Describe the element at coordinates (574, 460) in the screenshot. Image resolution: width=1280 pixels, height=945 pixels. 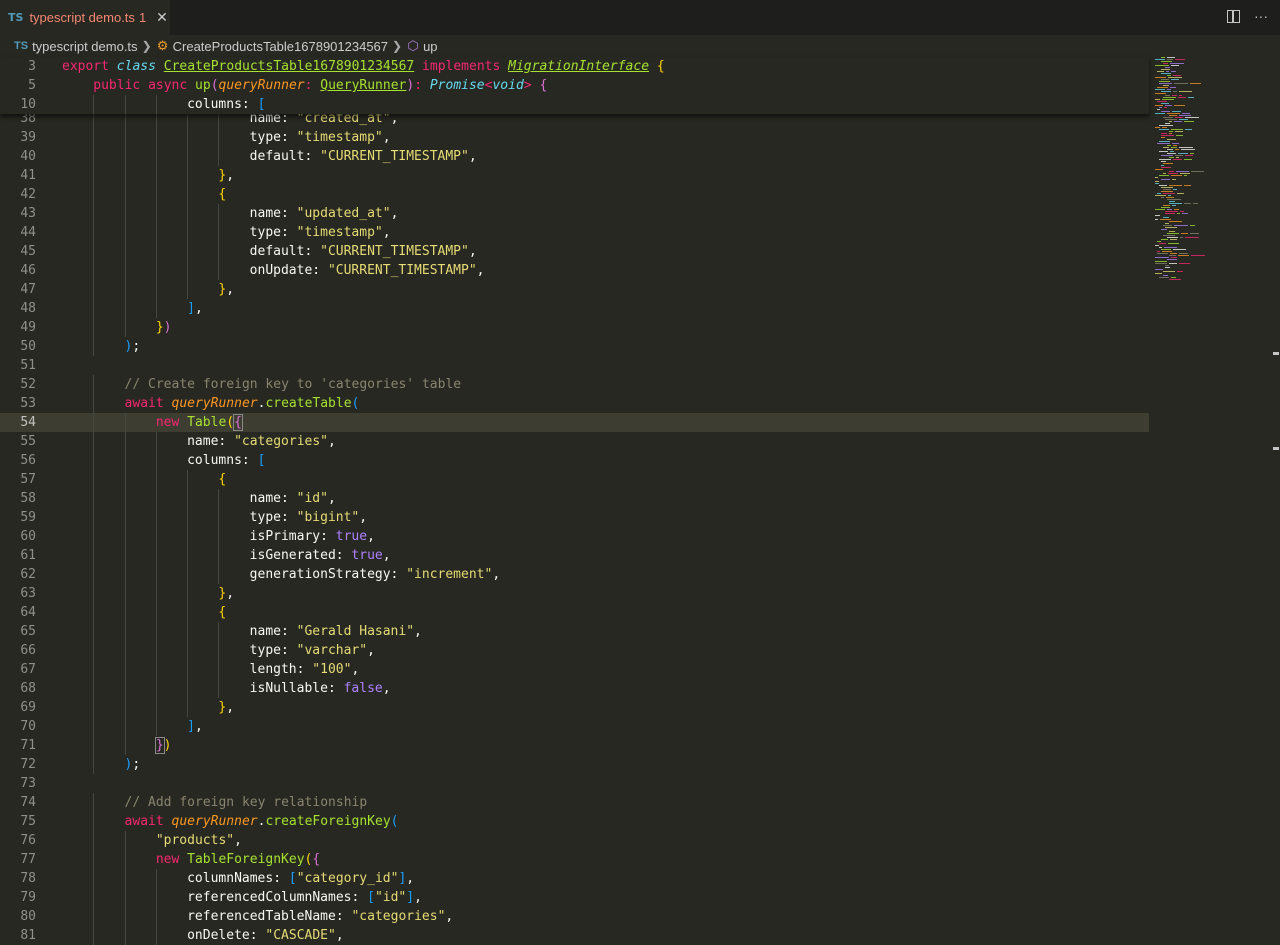
I see `code-line: 56 columns: [` at that location.